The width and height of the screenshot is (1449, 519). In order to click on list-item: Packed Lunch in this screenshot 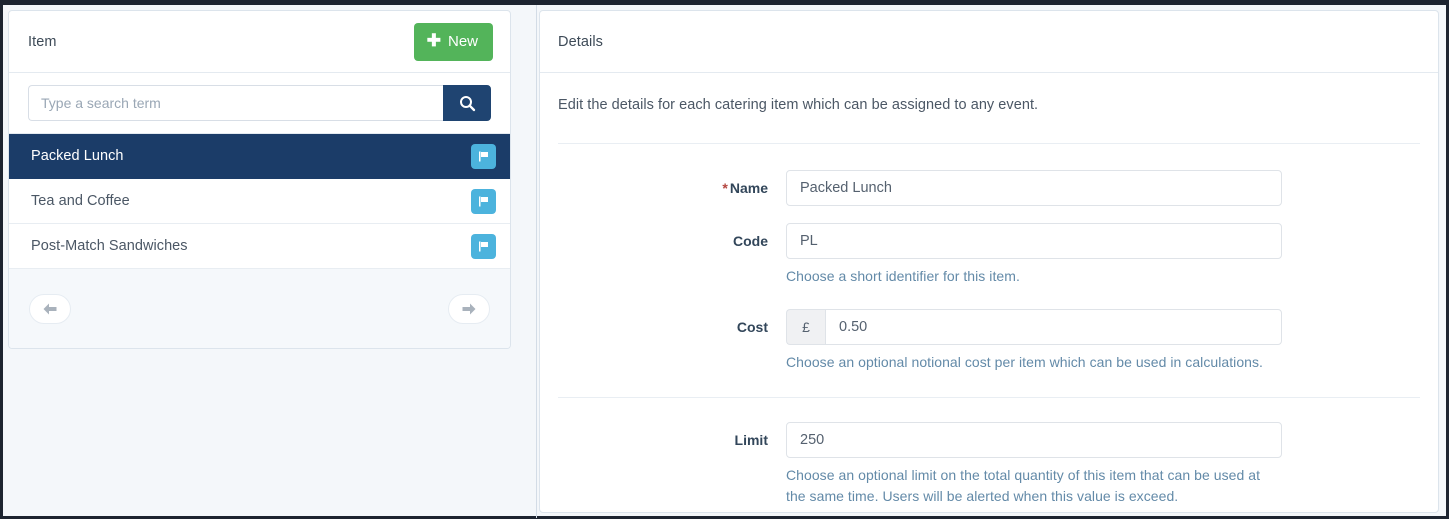, I will do `click(259, 156)`.